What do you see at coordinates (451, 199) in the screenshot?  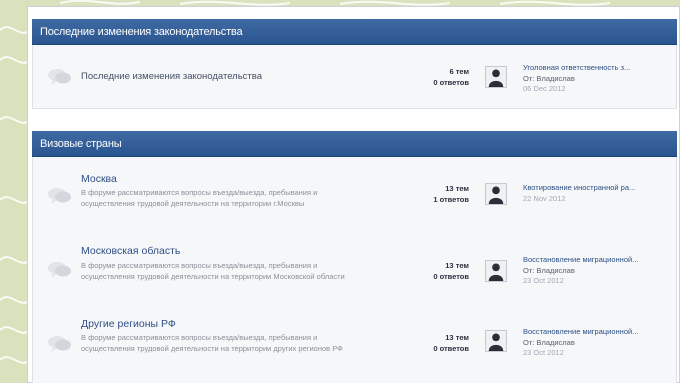 I see `replies-count: 1 ответов` at bounding box center [451, 199].